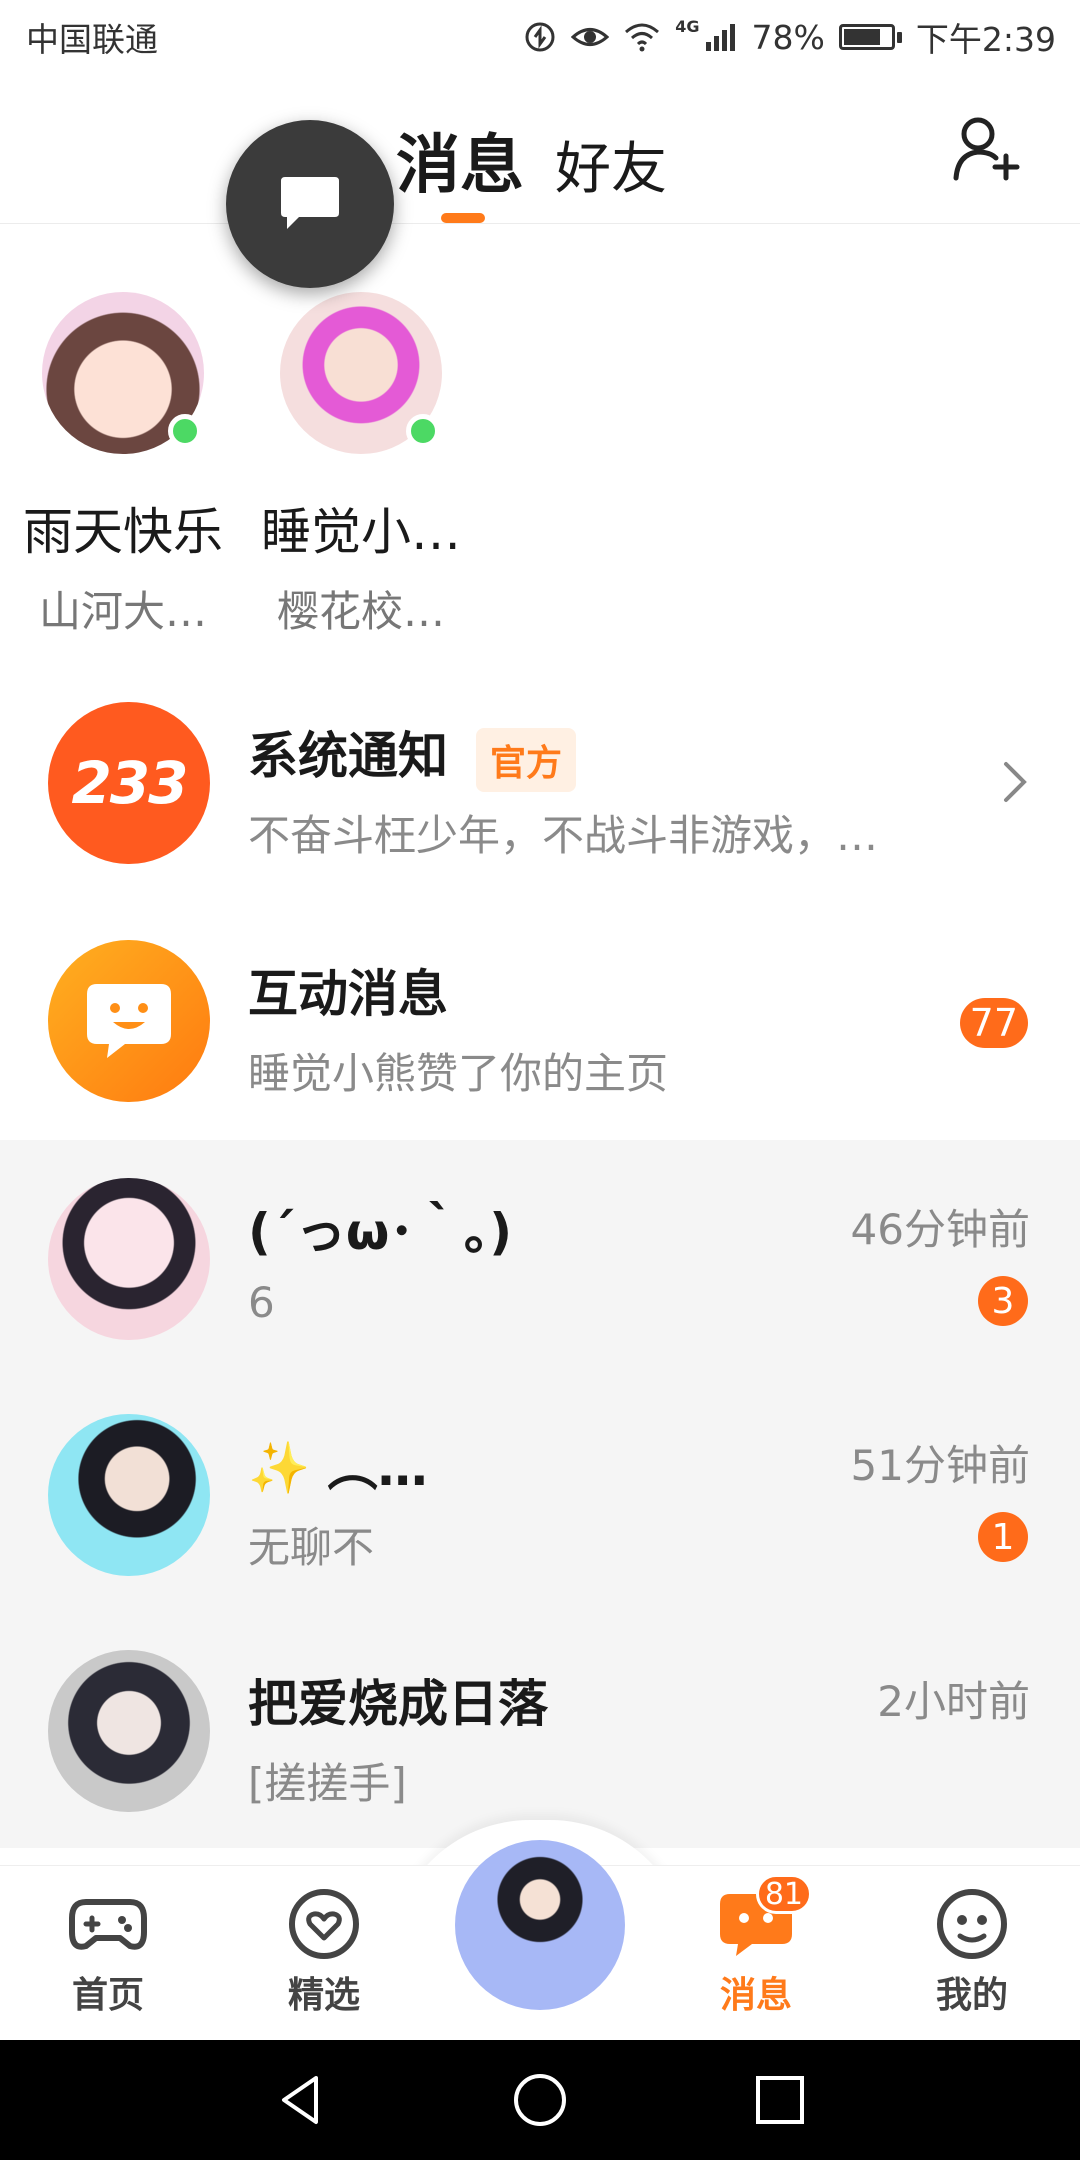  I want to click on floating-chat-button, so click(310, 204).